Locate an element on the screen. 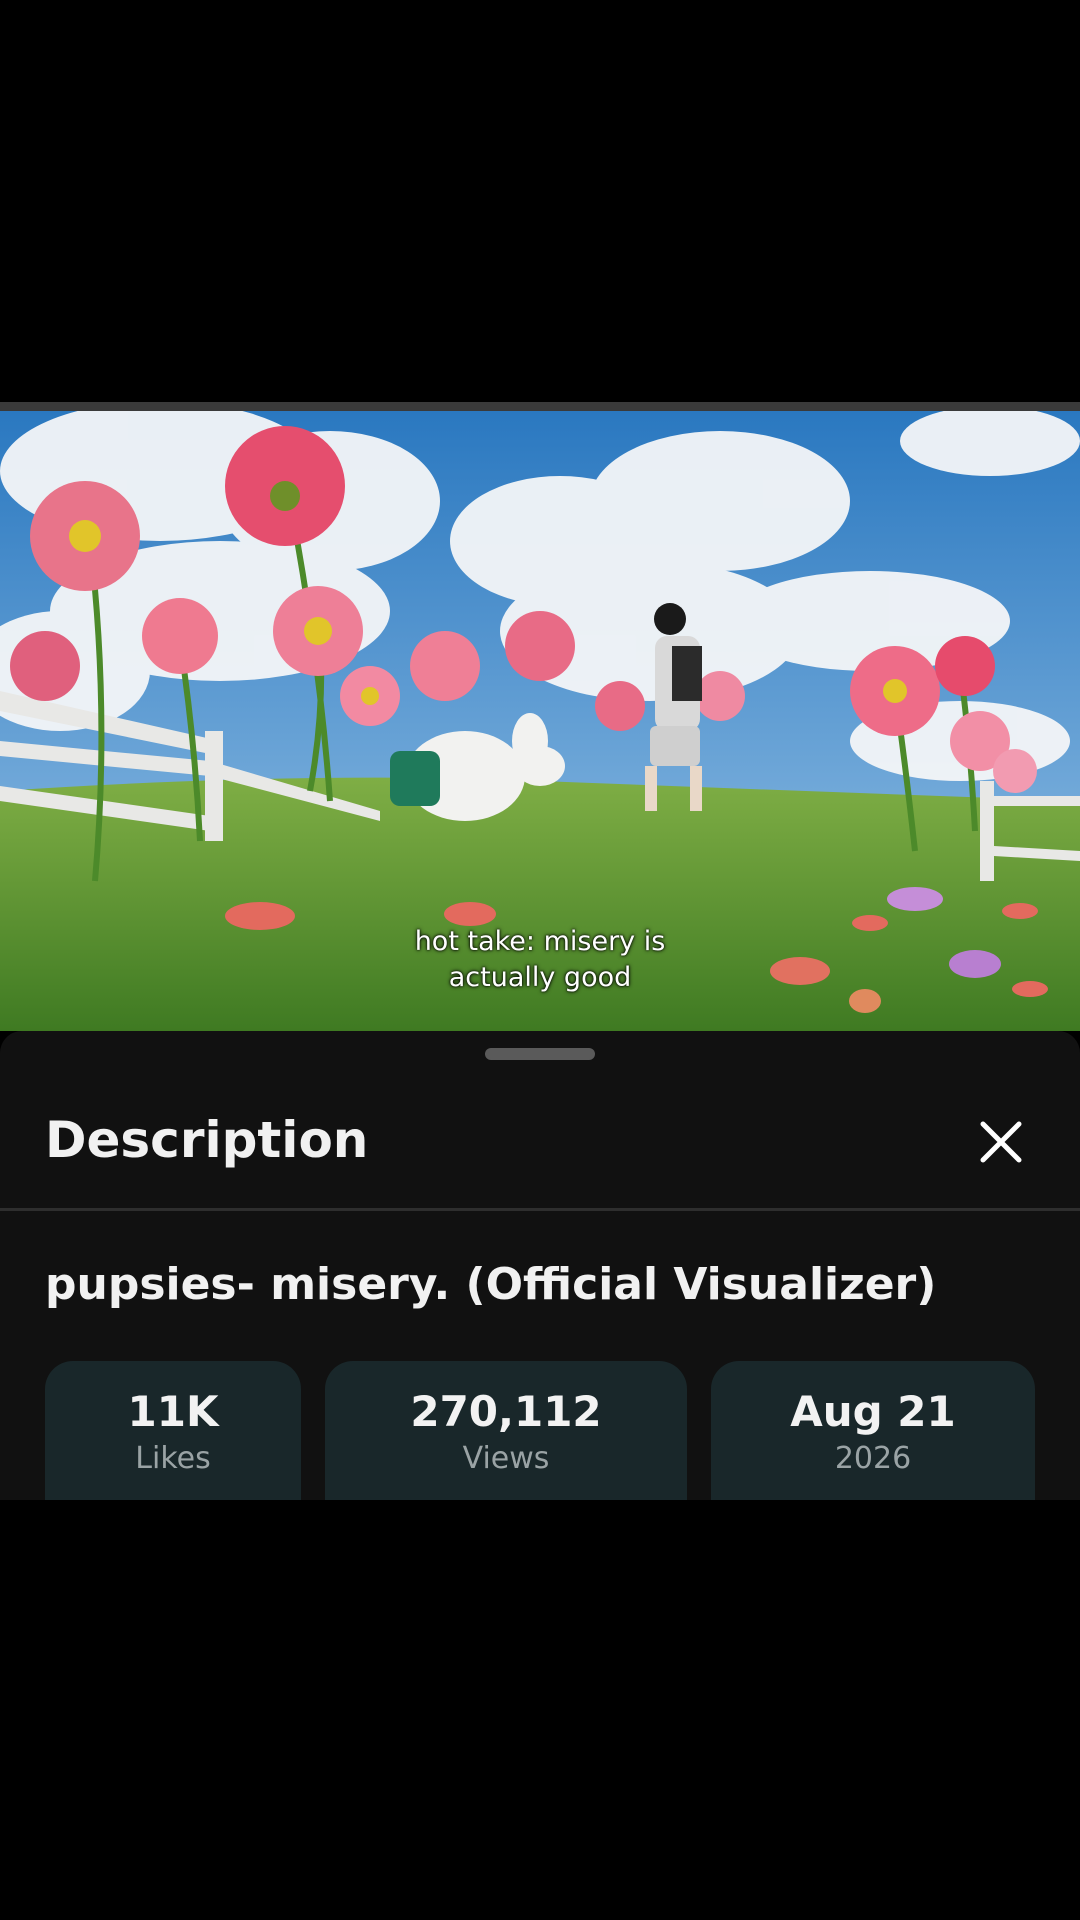 This screenshot has height=1920, width=1080. likes-label: Likes is located at coordinates (173, 1458).